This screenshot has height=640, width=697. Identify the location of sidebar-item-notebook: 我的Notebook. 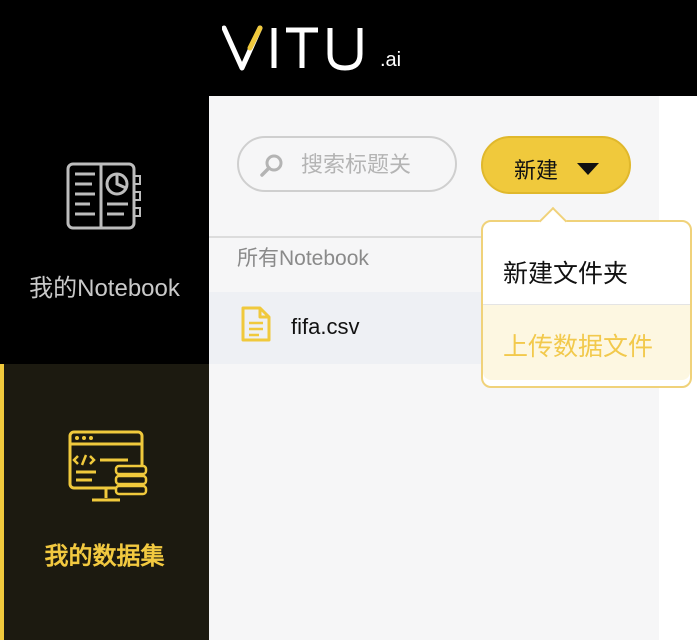
(104, 230).